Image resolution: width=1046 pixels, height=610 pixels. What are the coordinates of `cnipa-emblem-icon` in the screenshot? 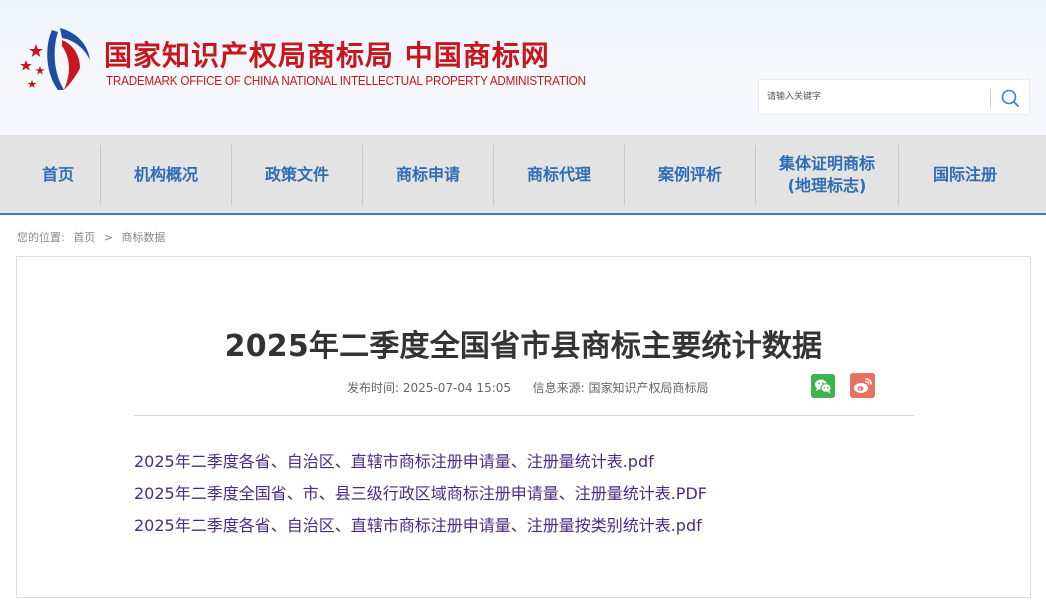 It's located at (57, 61).